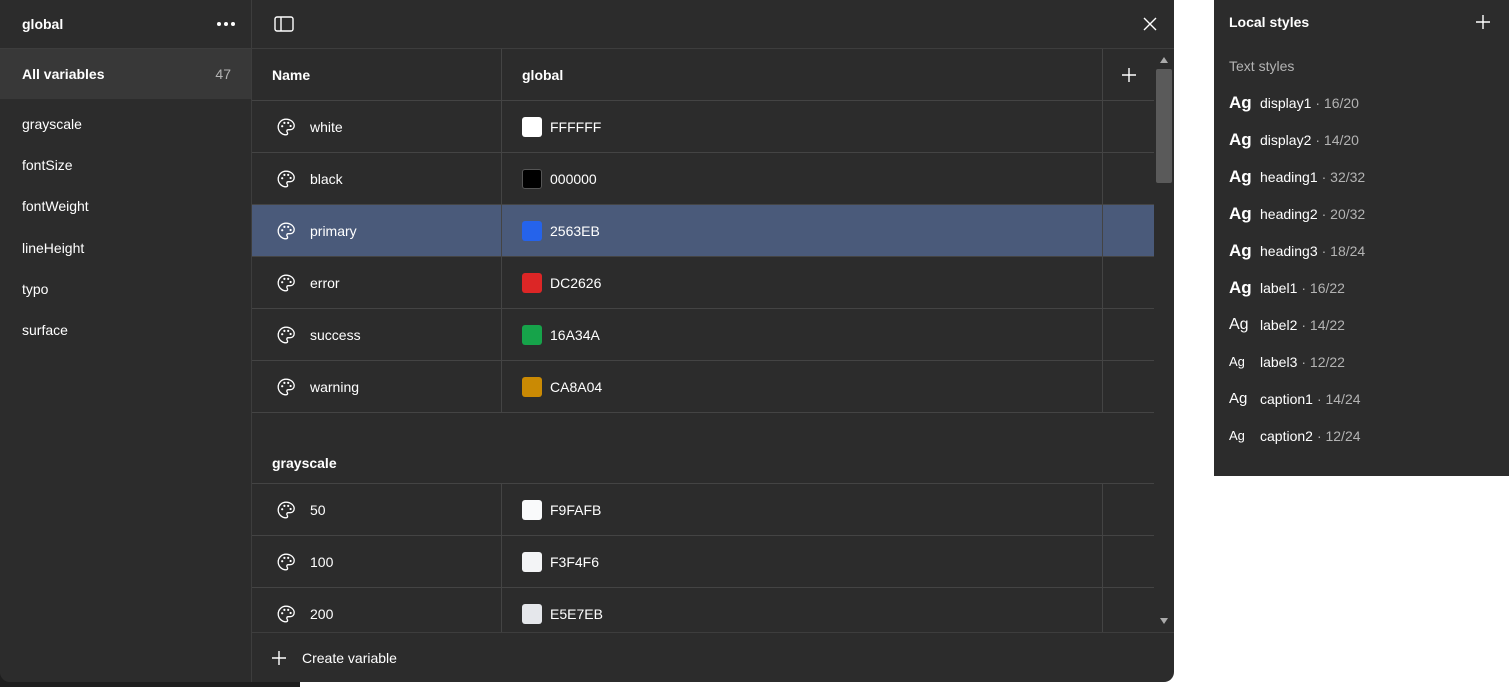  Describe the element at coordinates (1361, 176) in the screenshot. I see `text-style-item: Ag heading1 · 32/32` at that location.